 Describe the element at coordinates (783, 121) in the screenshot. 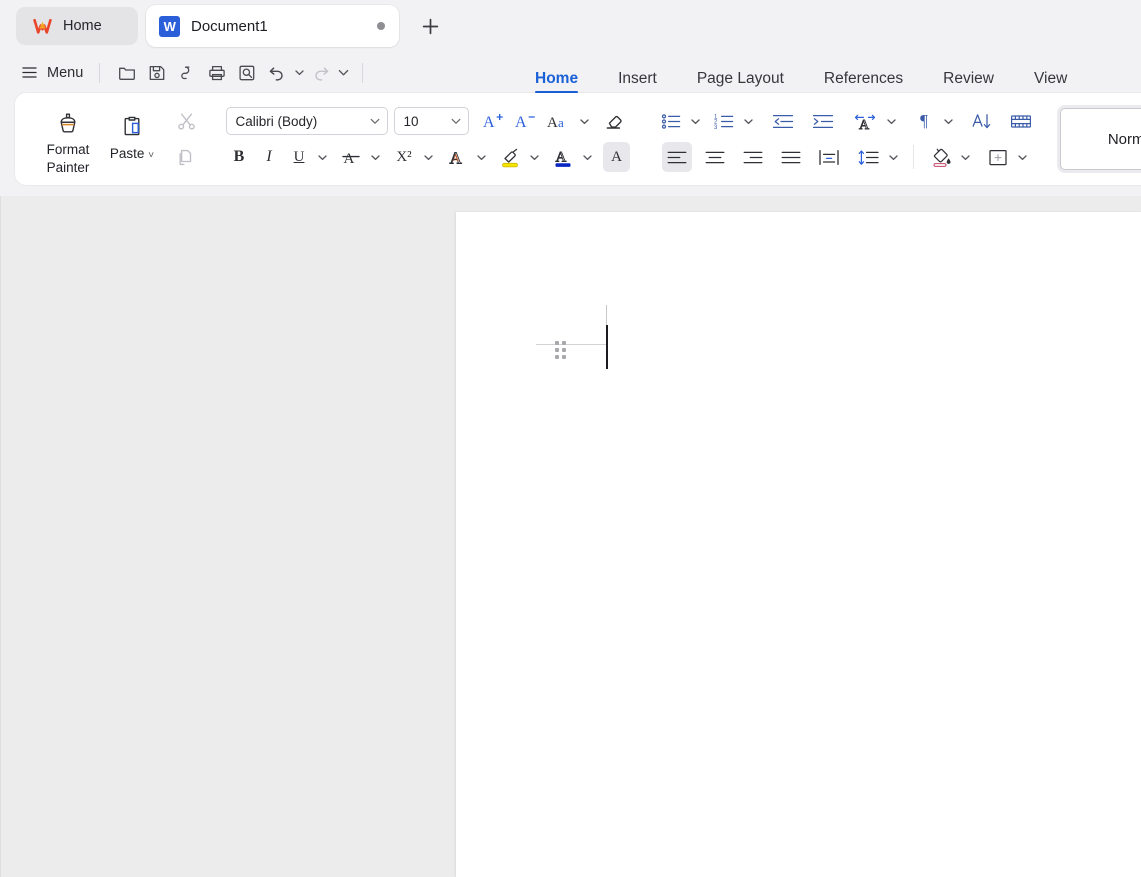

I see `decrease-indent-button` at that location.